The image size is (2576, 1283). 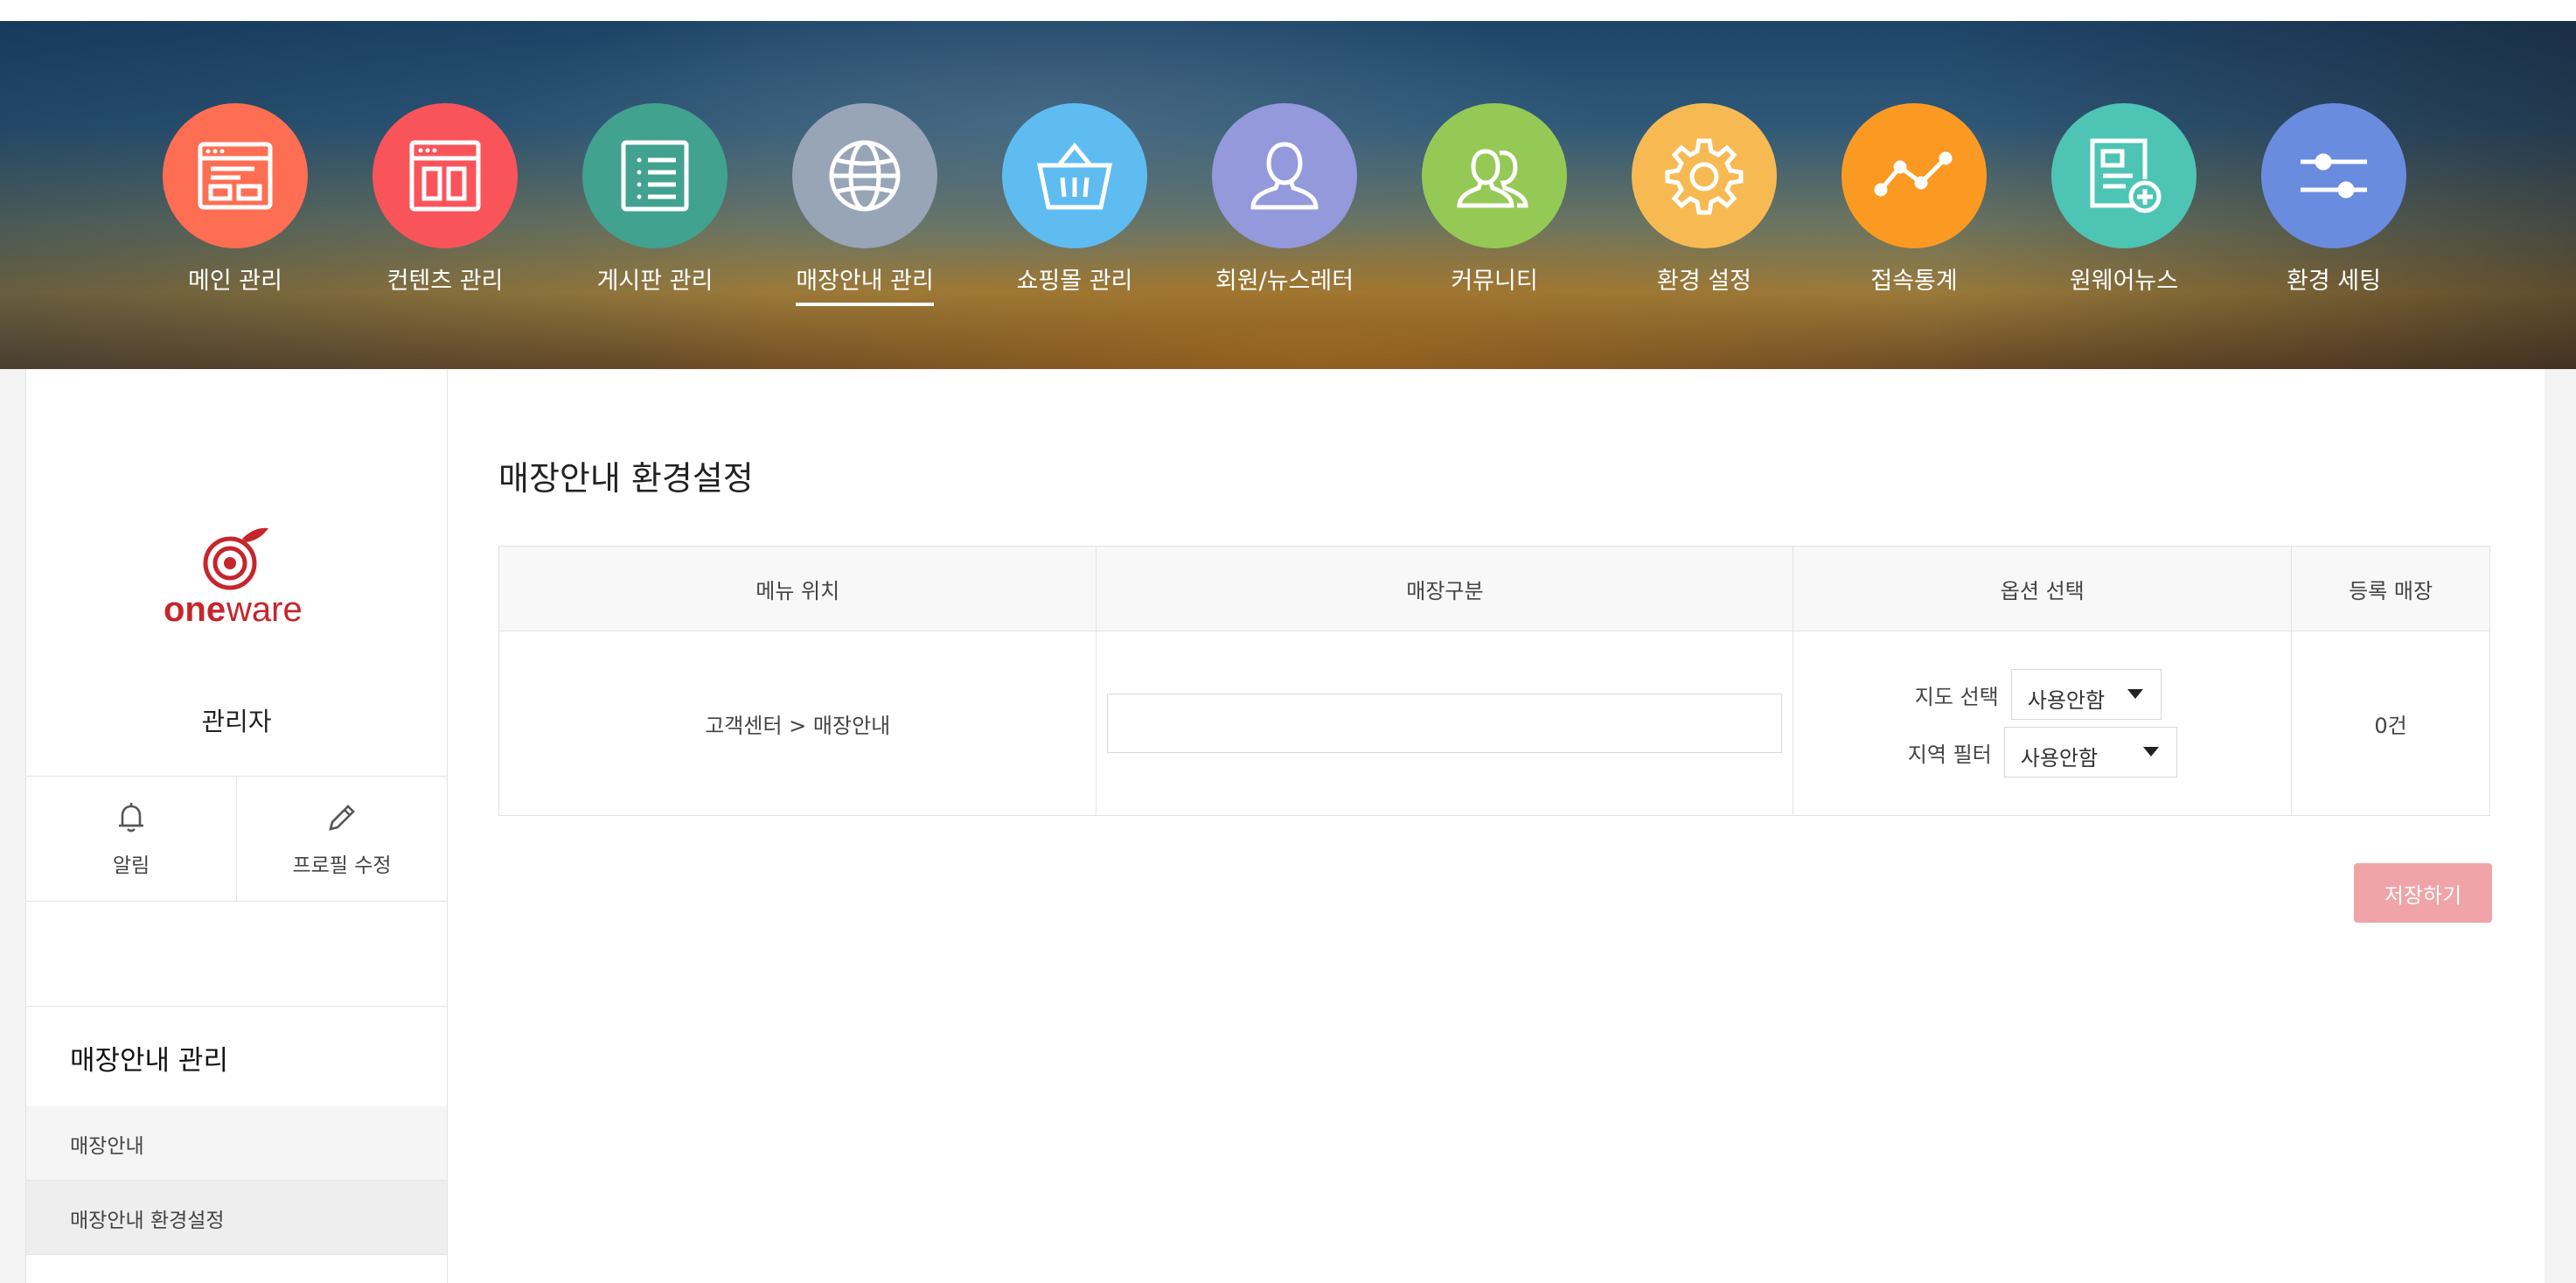 What do you see at coordinates (2423, 893) in the screenshot?
I see `save-button: 저장하기` at bounding box center [2423, 893].